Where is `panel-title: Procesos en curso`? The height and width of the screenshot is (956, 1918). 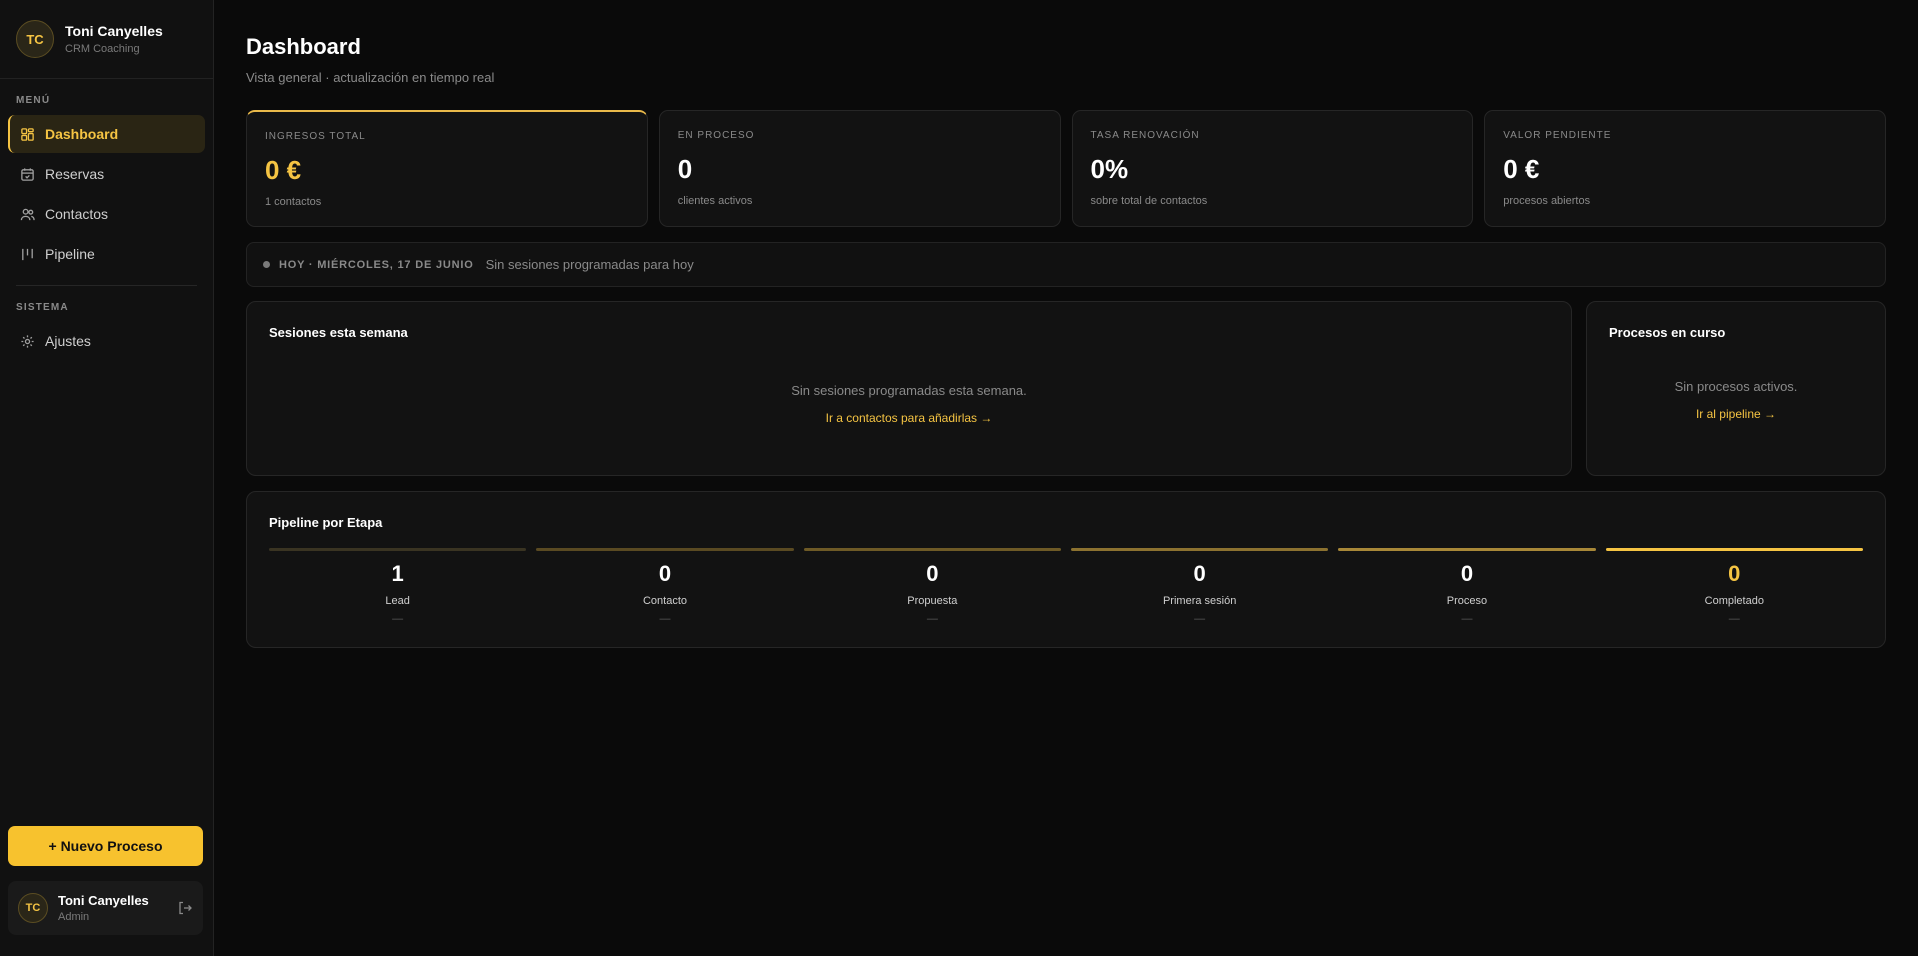 panel-title: Procesos en curso is located at coordinates (1667, 332).